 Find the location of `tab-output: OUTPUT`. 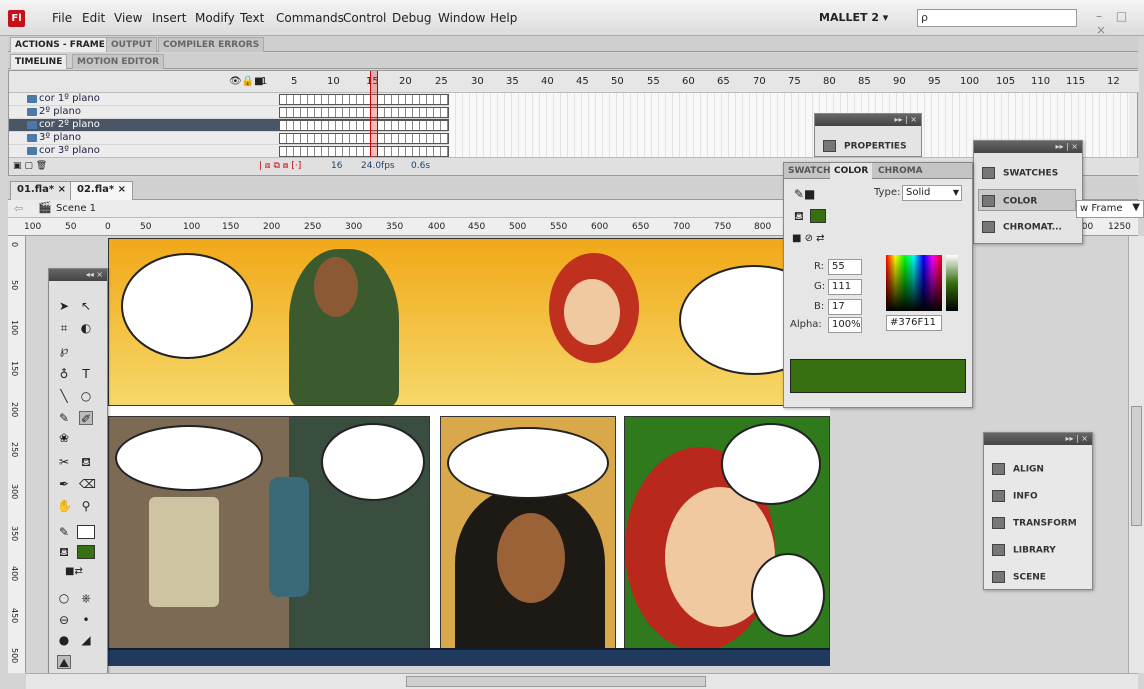

tab-output: OUTPUT is located at coordinates (132, 44).